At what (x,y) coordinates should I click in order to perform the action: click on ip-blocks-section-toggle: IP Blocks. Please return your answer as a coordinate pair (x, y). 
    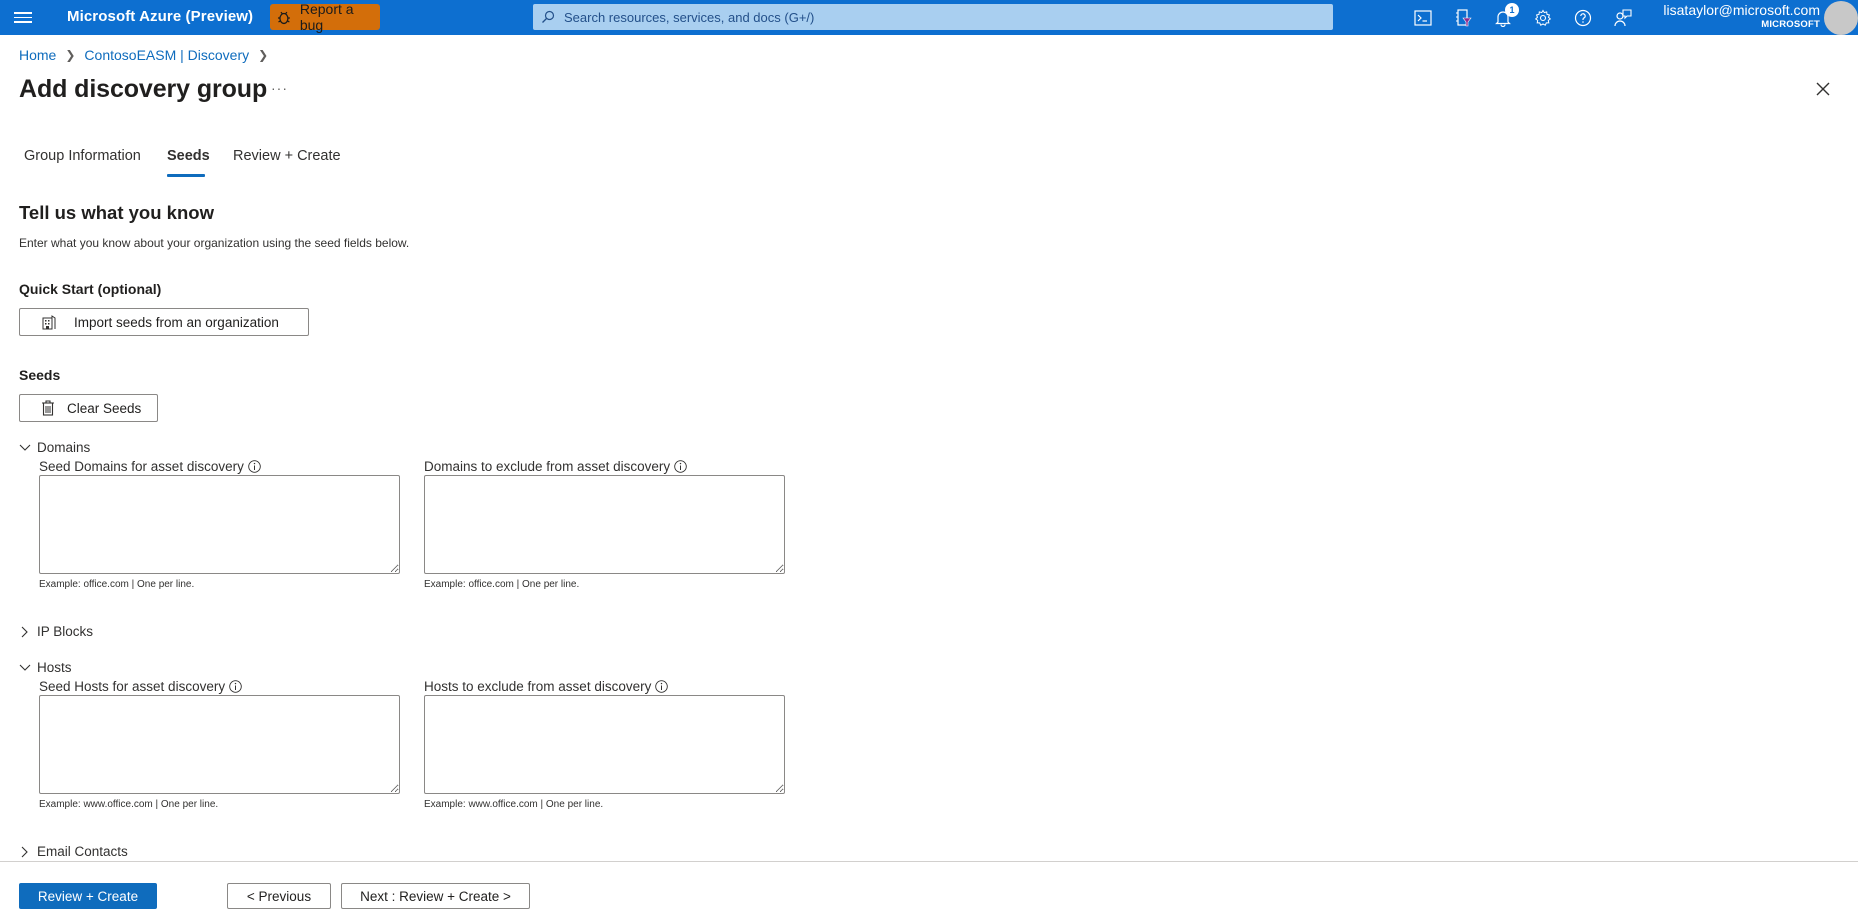
    Looking at the image, I should click on (56, 631).